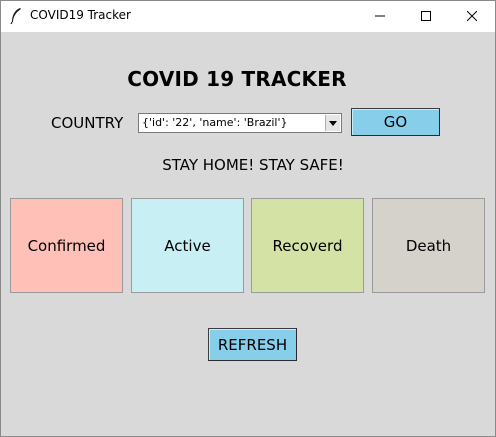 The height and width of the screenshot is (437, 496). I want to click on tagline: STAY HOME! STAY SAFE!, so click(253, 165).